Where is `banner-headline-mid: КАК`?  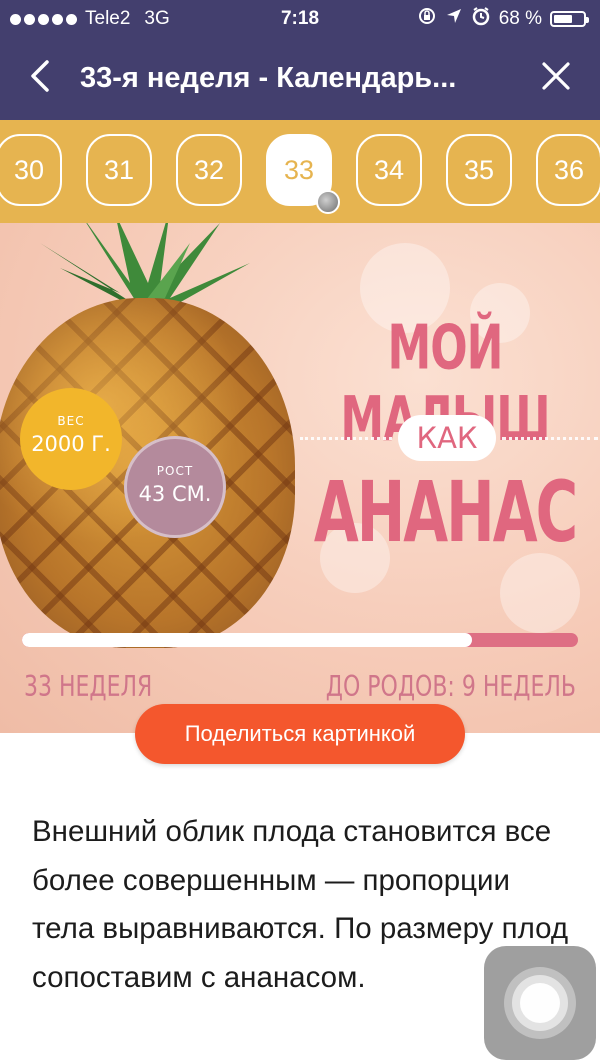
banner-headline-mid: КАК is located at coordinates (447, 438).